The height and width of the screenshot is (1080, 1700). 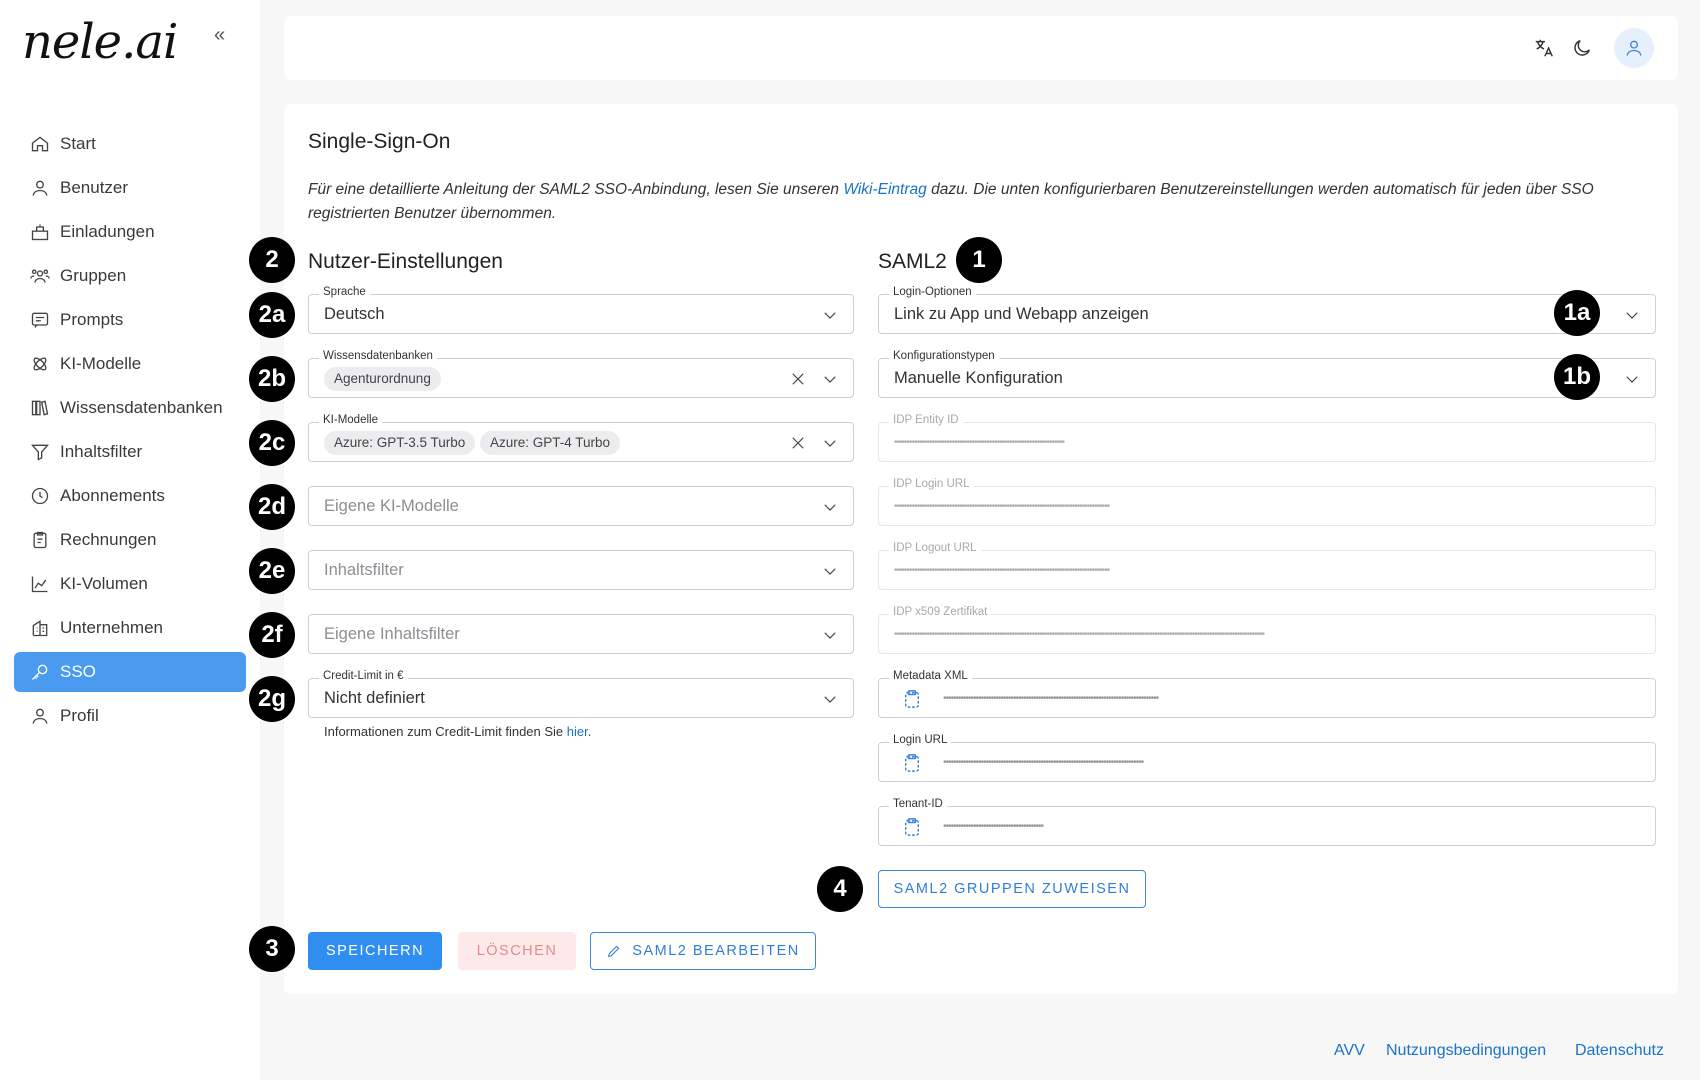 What do you see at coordinates (40, 144) in the screenshot?
I see `home-icon` at bounding box center [40, 144].